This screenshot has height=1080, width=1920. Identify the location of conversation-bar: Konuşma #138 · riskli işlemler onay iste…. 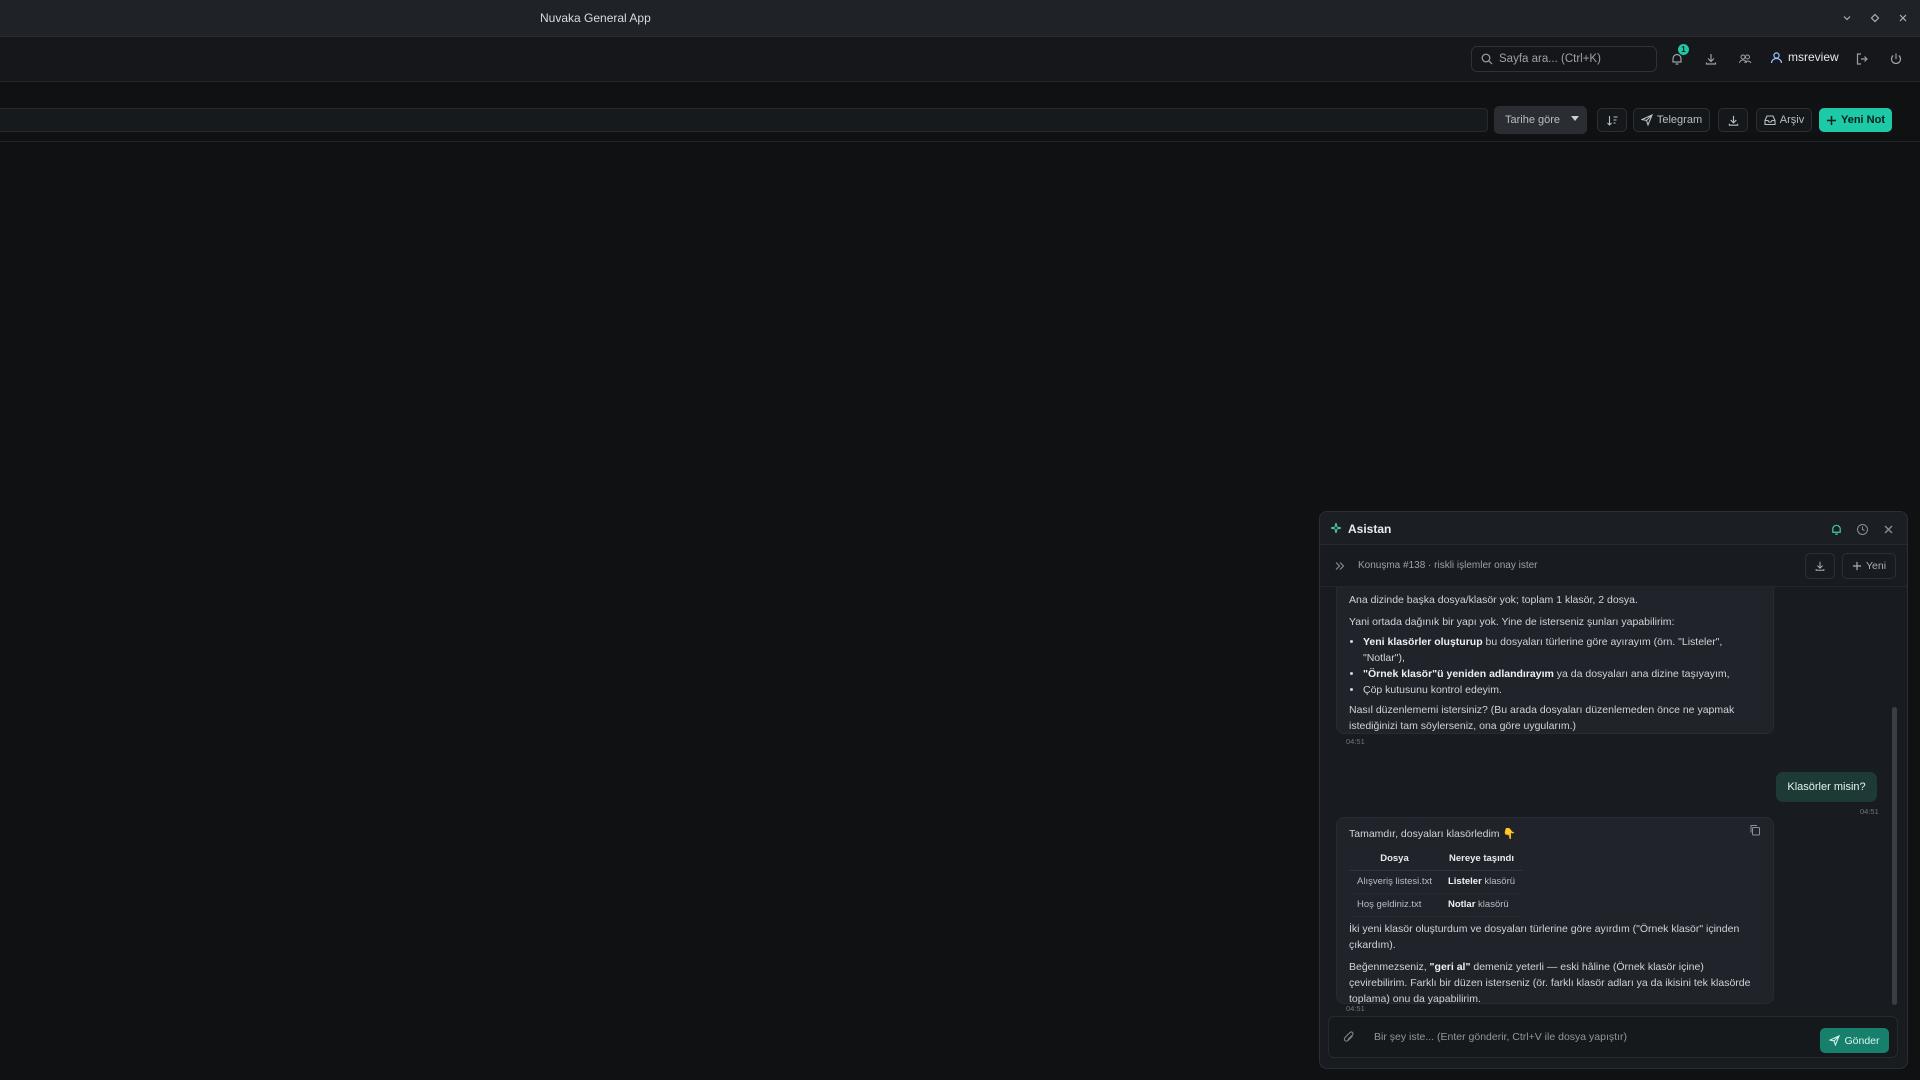
(1613, 566).